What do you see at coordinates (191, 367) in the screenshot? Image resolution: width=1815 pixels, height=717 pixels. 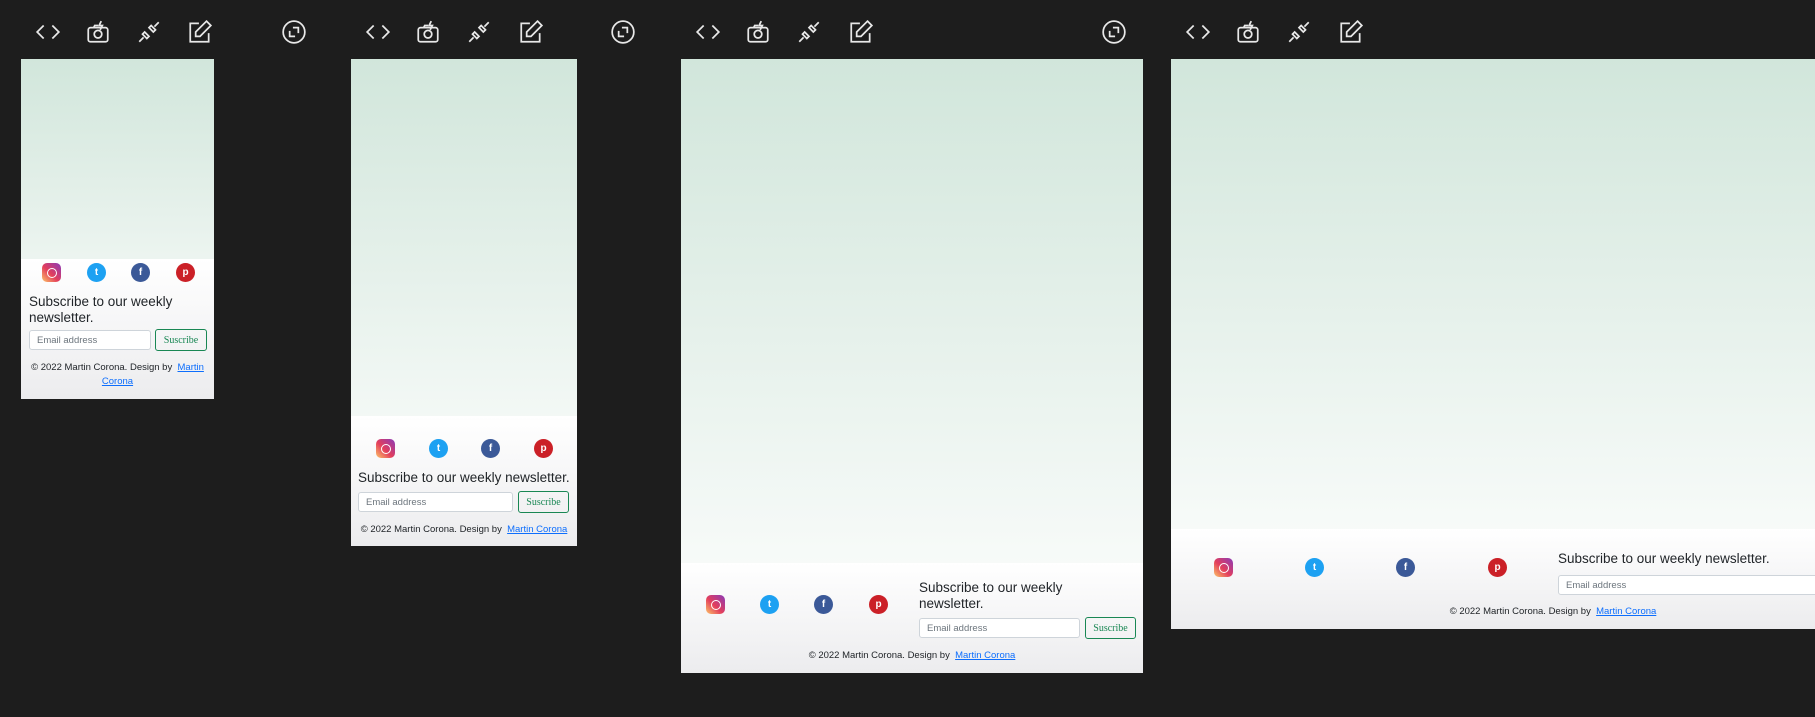 I see `designer-link: Martin` at bounding box center [191, 367].